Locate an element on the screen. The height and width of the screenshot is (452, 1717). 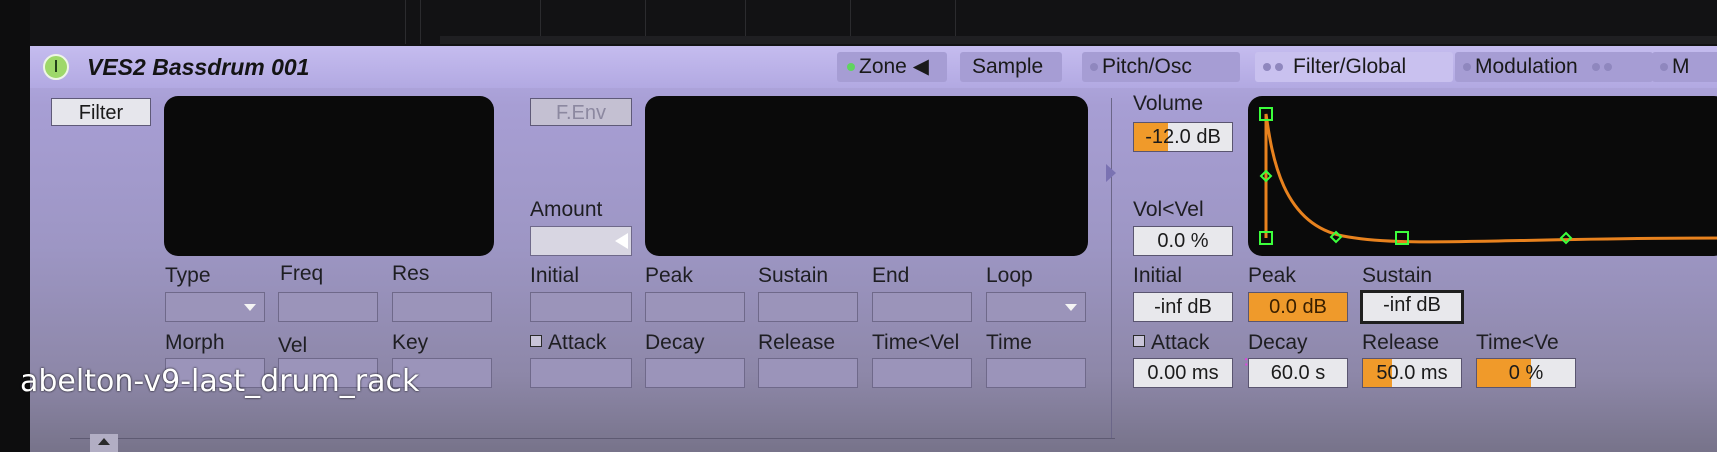
fenv-attack-label: Attack is located at coordinates (568, 343).